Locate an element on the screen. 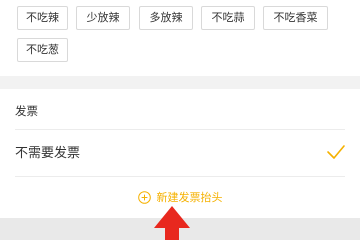  check-icon is located at coordinates (336, 152).